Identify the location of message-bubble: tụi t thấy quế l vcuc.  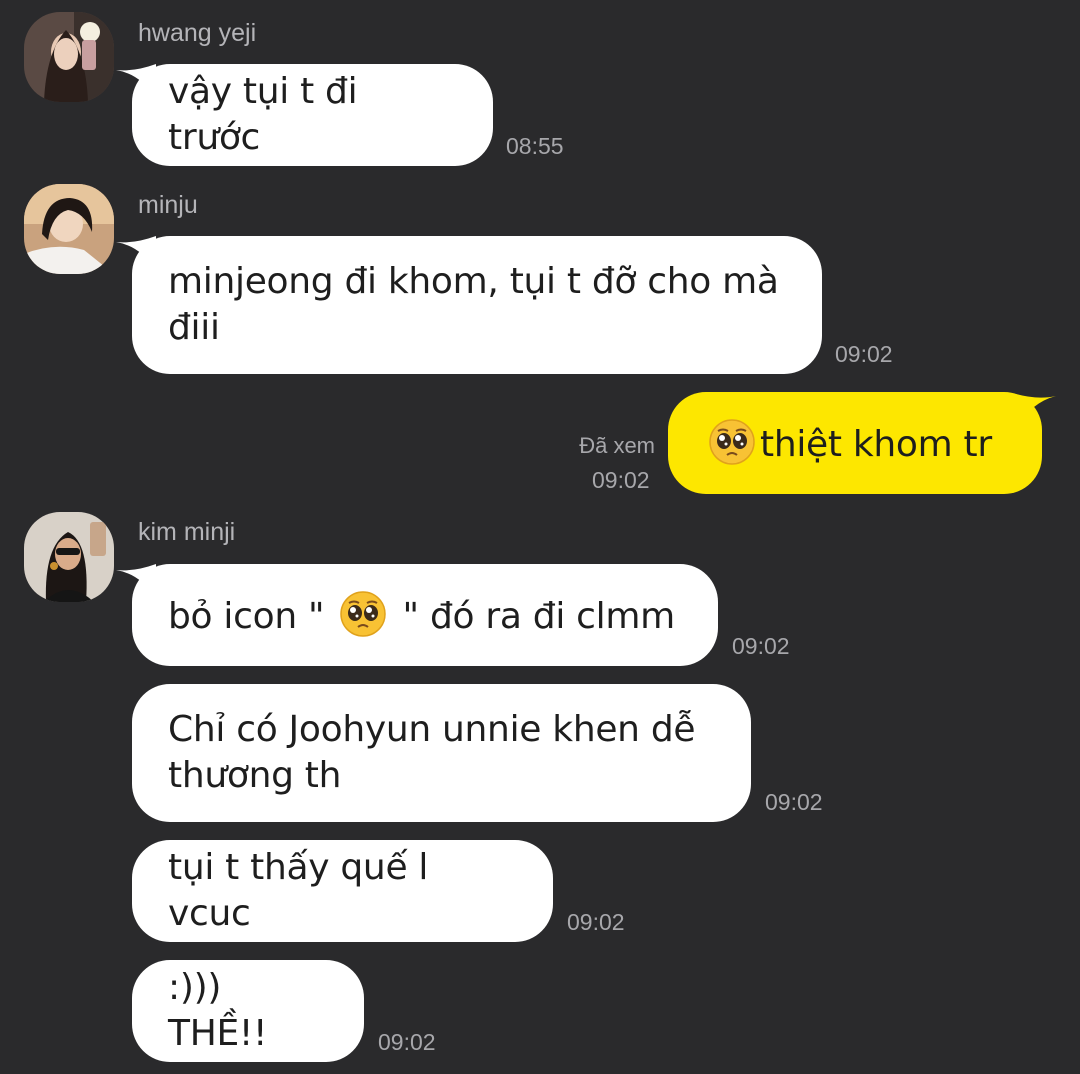
(342, 891).